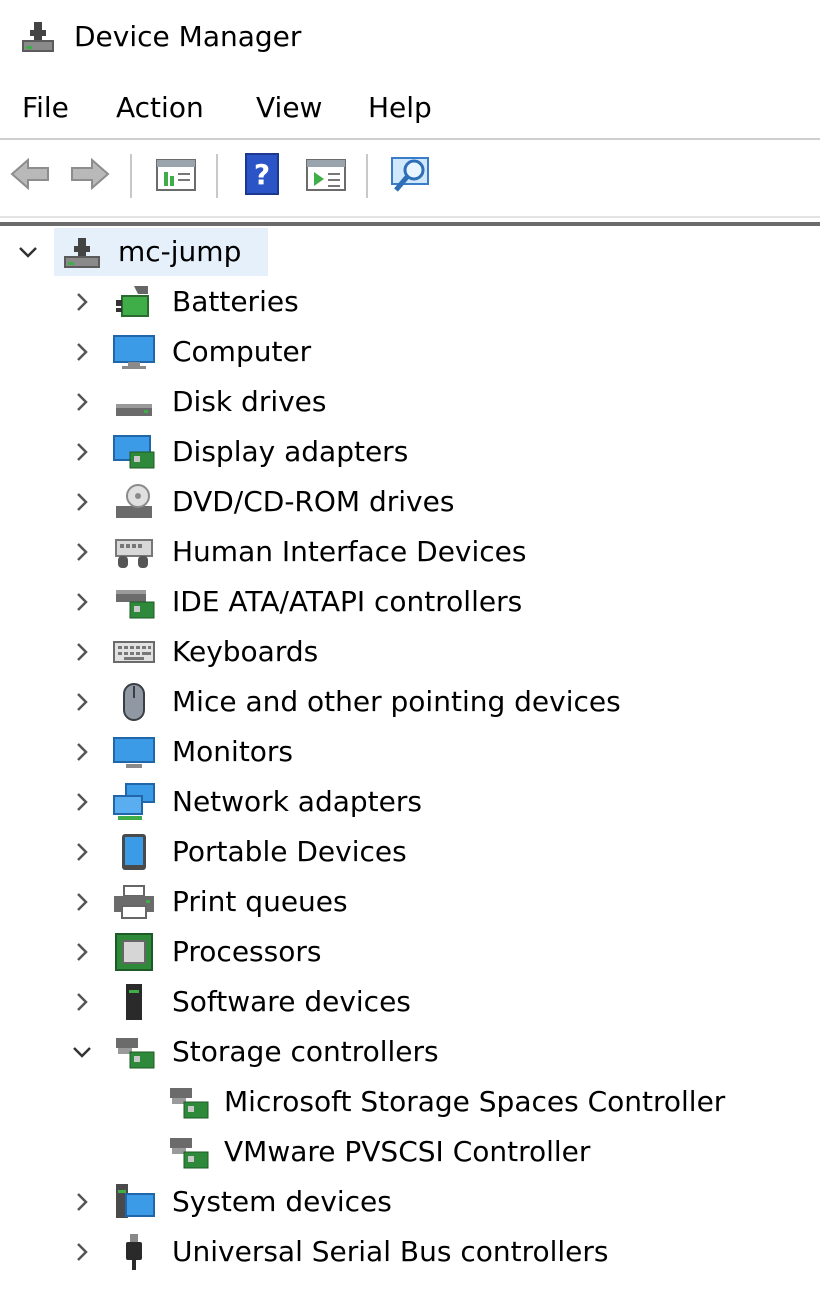  I want to click on tree-item-storage-controllers: Storage controllers, so click(410, 1052).